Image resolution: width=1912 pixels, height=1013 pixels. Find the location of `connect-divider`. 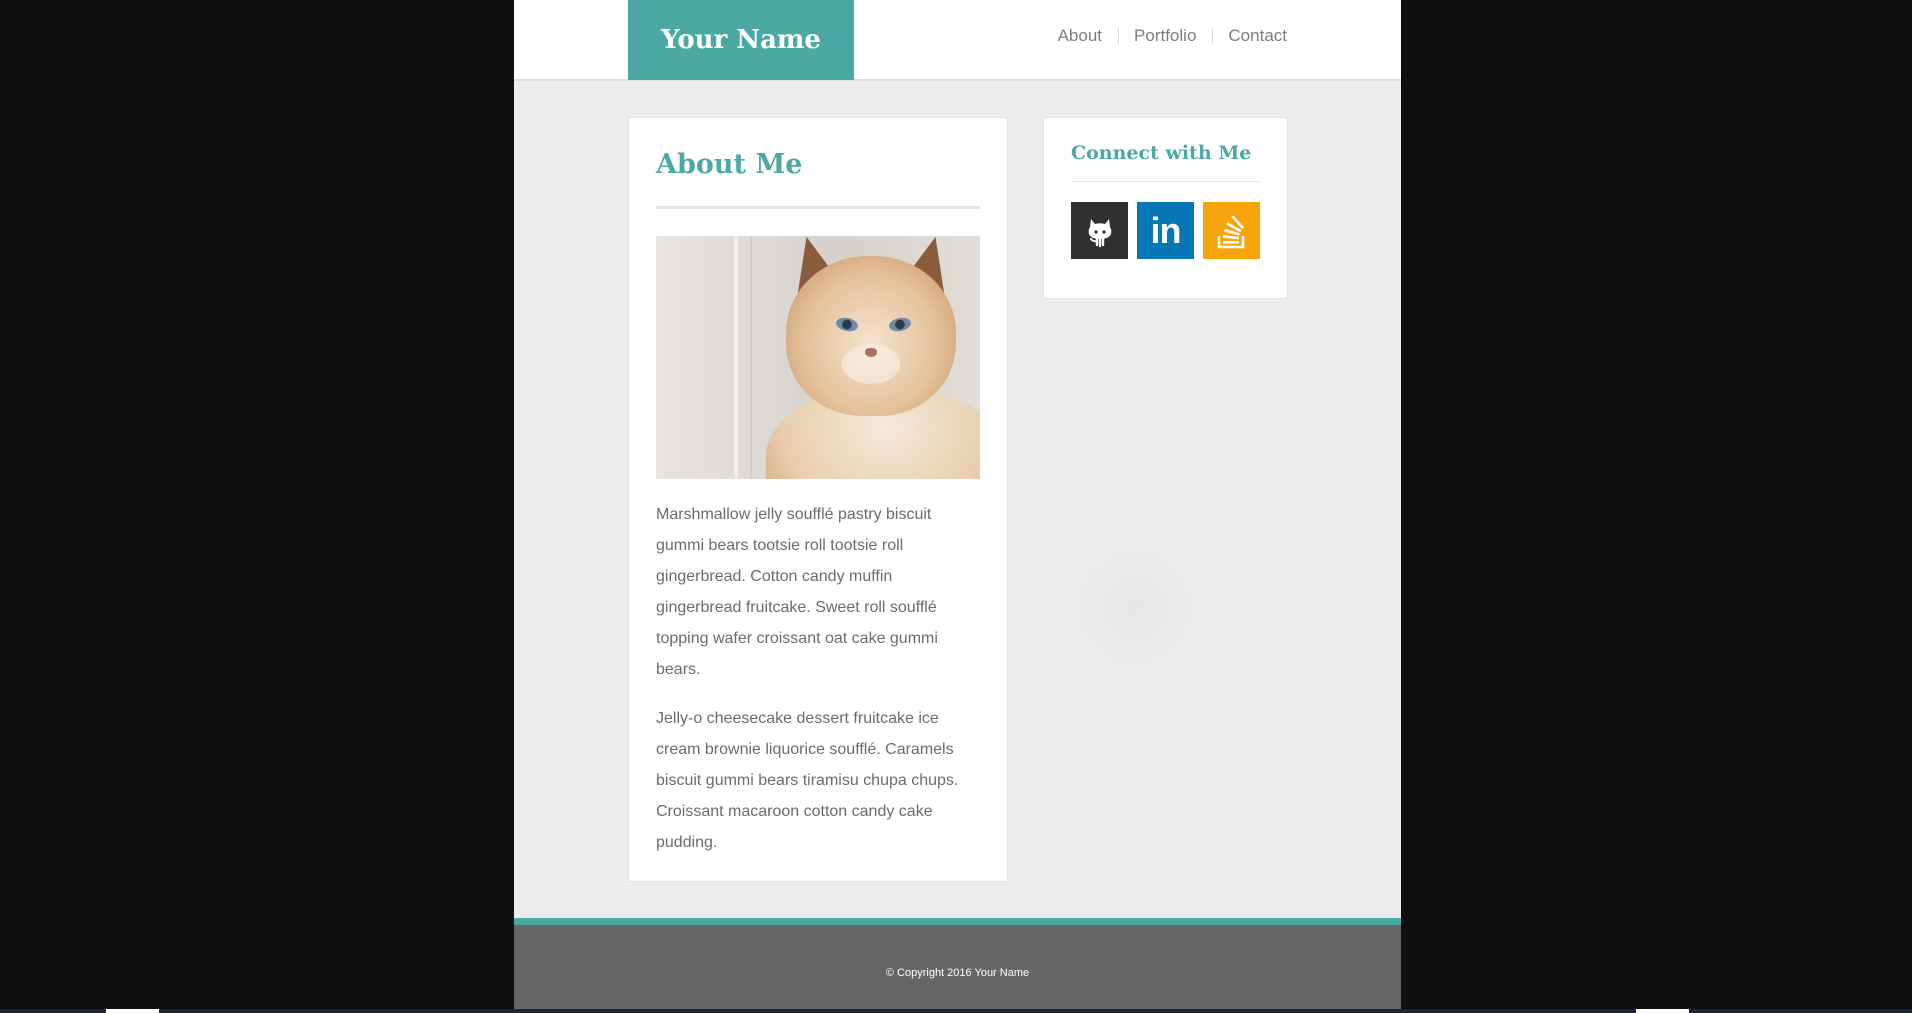

connect-divider is located at coordinates (1165, 181).